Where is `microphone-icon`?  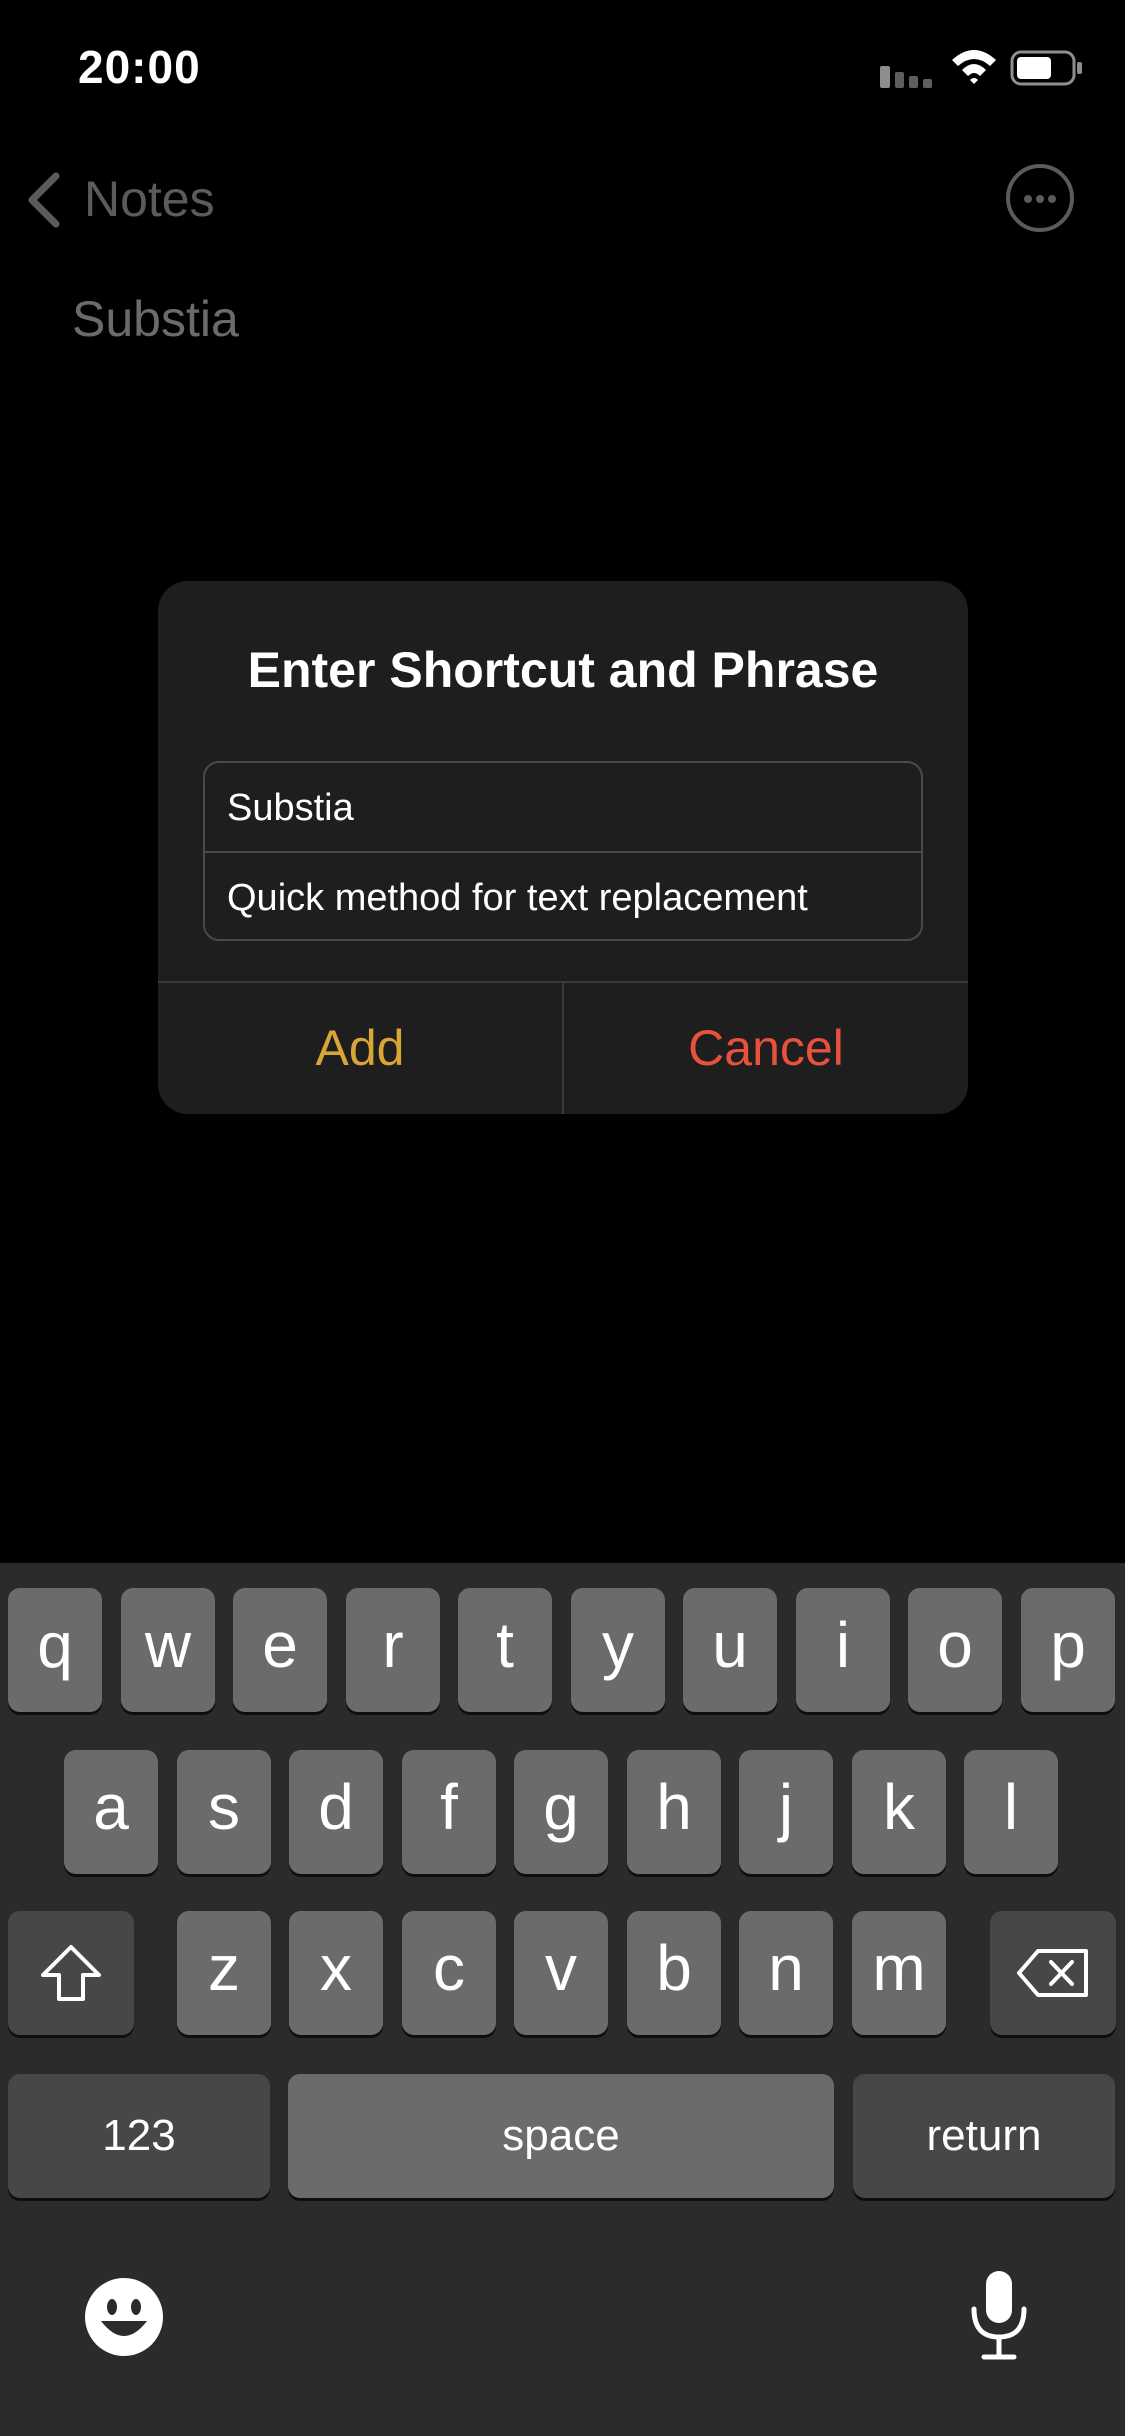 microphone-icon is located at coordinates (999, 2315).